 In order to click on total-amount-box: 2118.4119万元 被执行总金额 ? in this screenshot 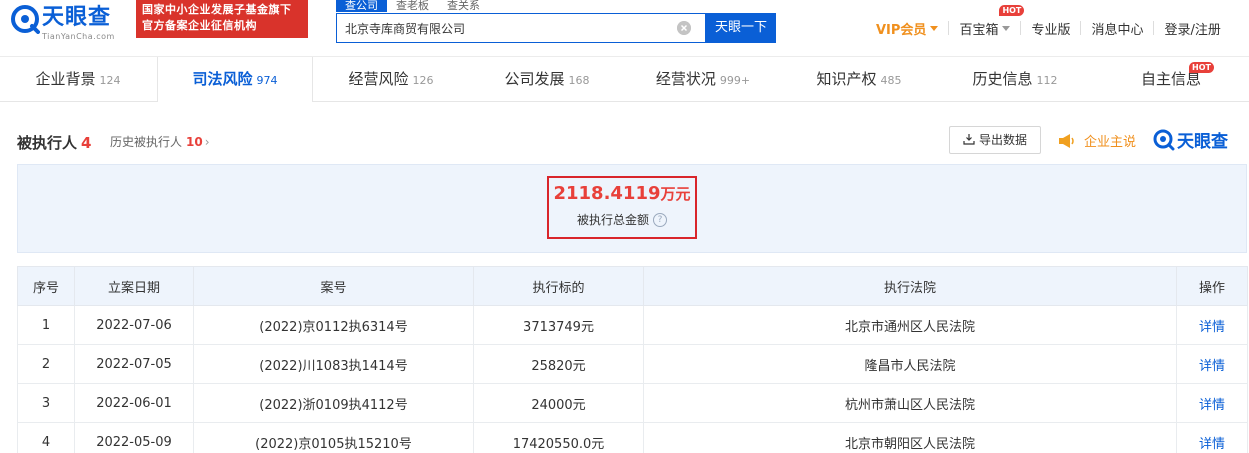, I will do `click(622, 207)`.